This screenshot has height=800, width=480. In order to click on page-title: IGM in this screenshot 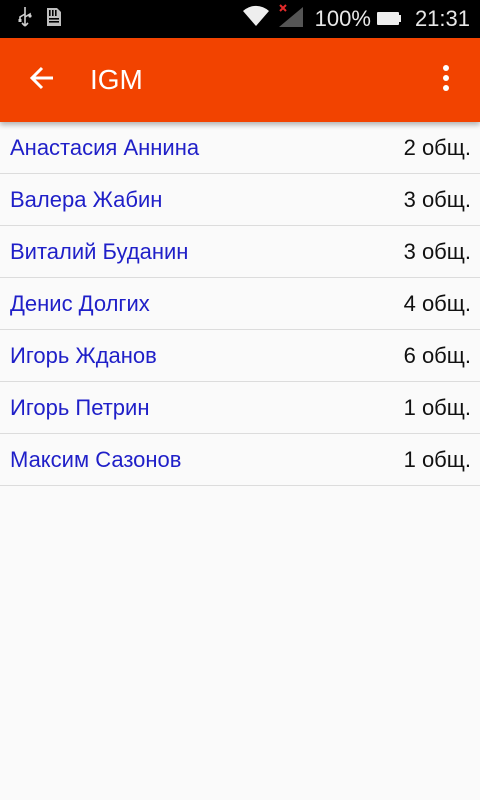, I will do `click(116, 79)`.